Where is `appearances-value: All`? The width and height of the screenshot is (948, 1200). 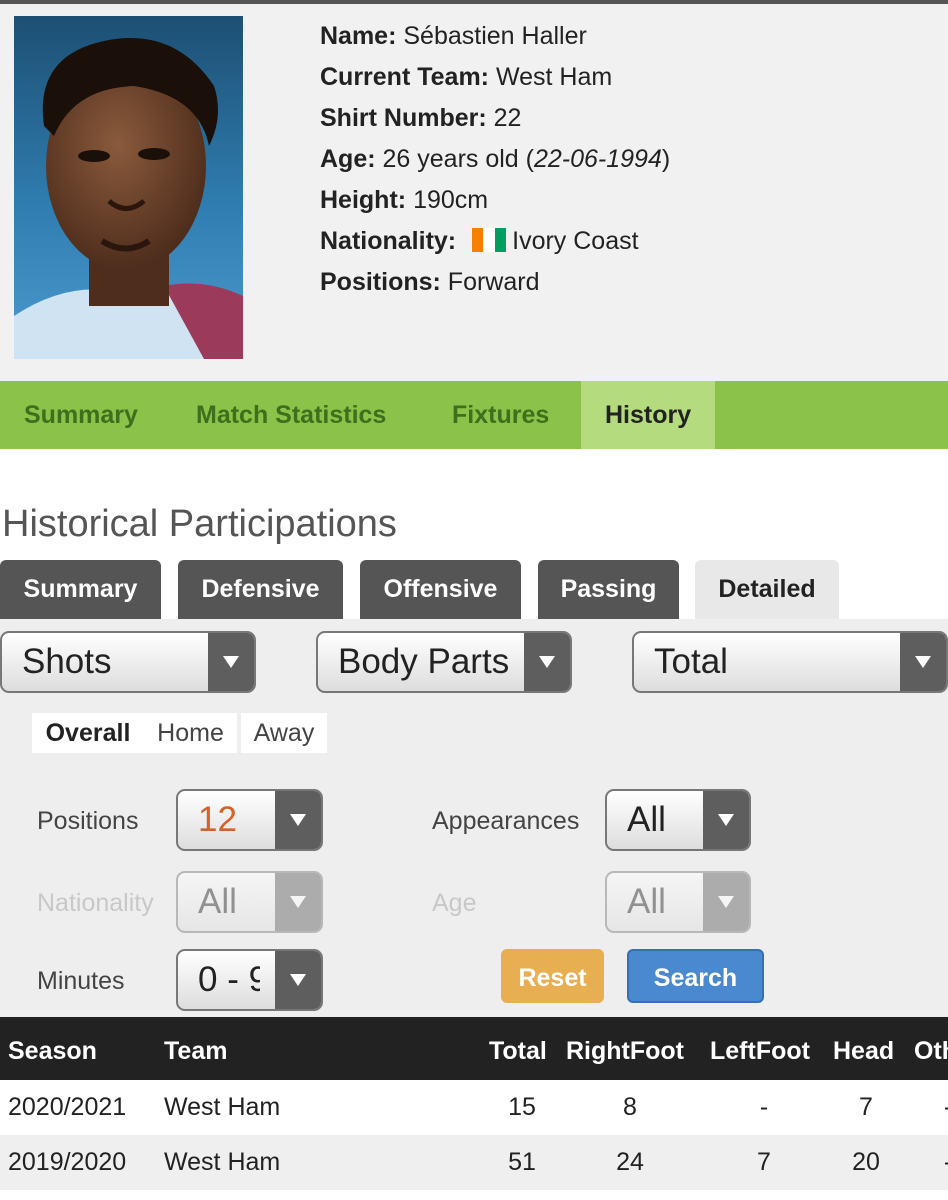
appearances-value: All is located at coordinates (646, 819).